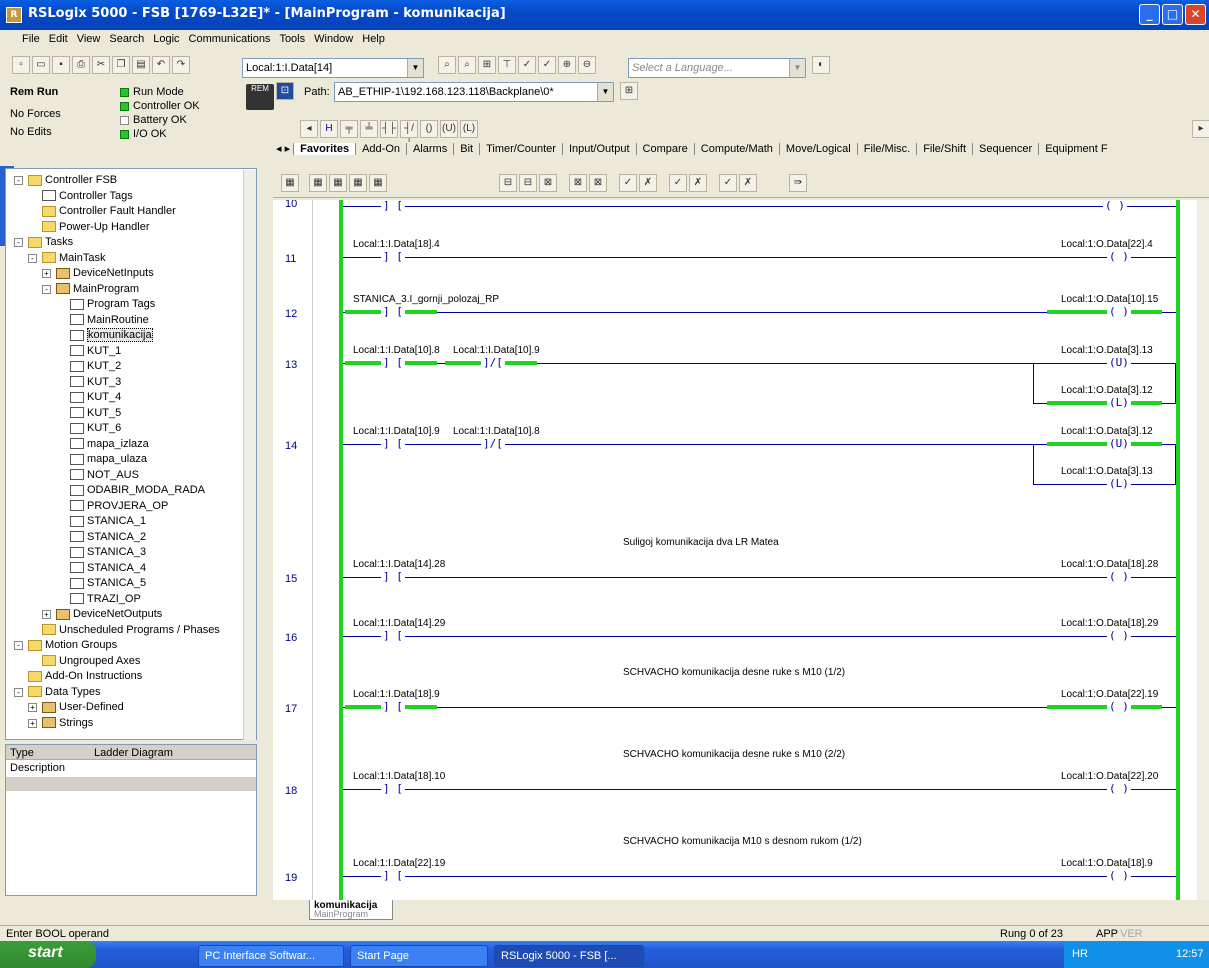  I want to click on tree-item: Controller Fault Handler, so click(109, 211).